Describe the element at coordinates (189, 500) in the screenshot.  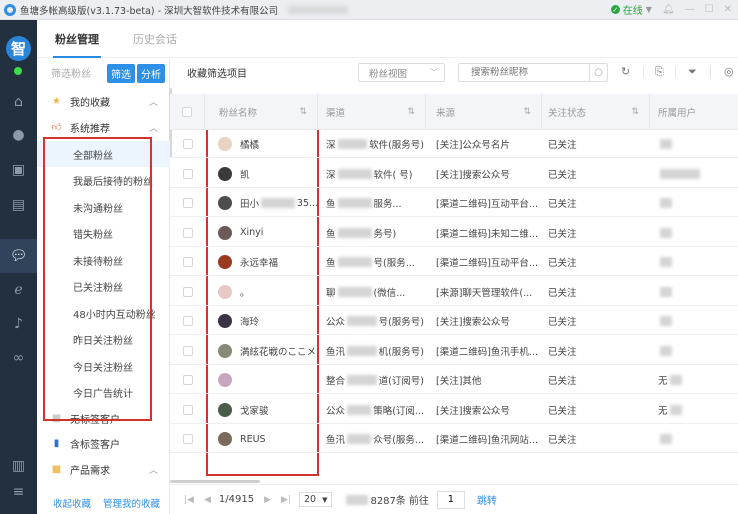
I see `first-page-icon: |◀` at that location.